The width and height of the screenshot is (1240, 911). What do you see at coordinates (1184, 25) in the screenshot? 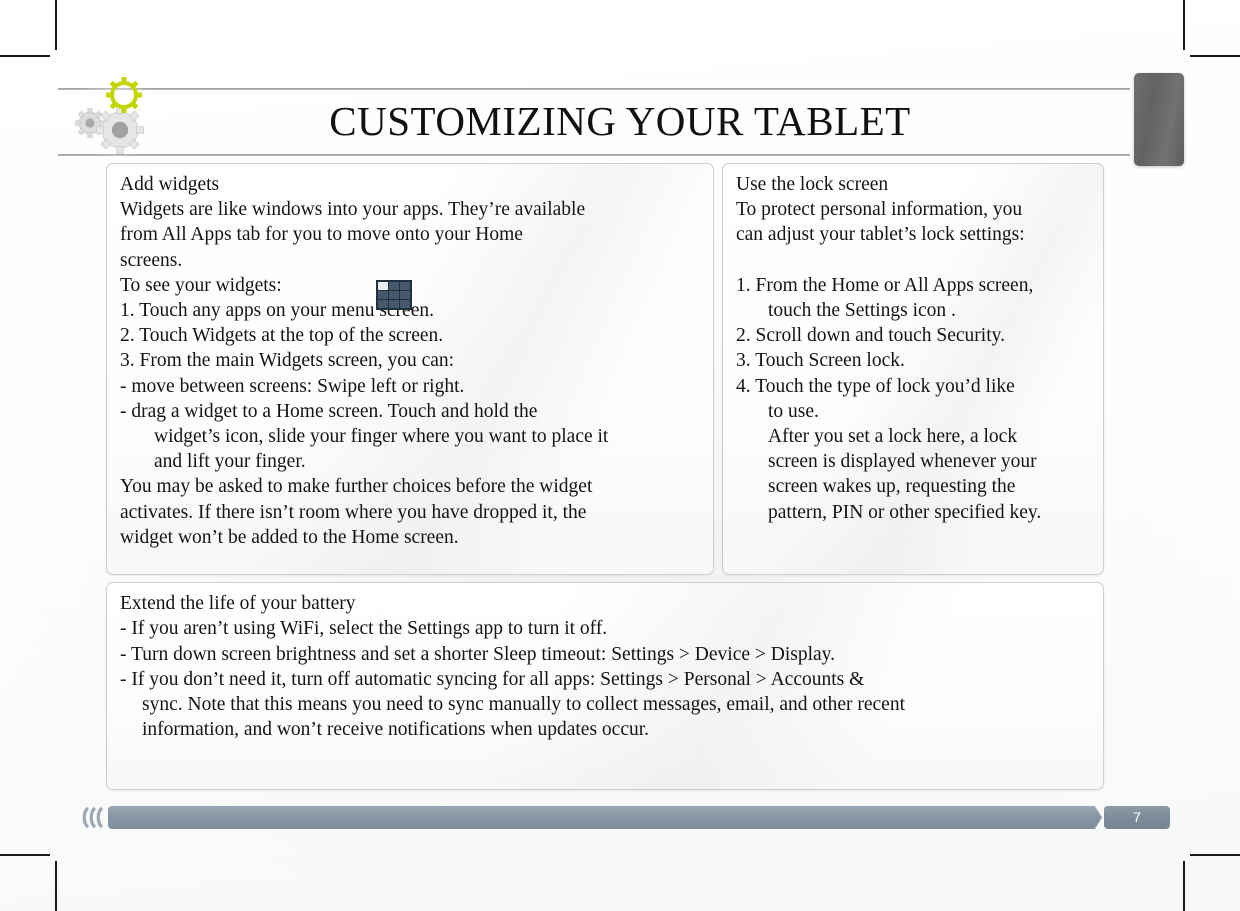
I see `crop-mark-top-right-vertical` at bounding box center [1184, 25].